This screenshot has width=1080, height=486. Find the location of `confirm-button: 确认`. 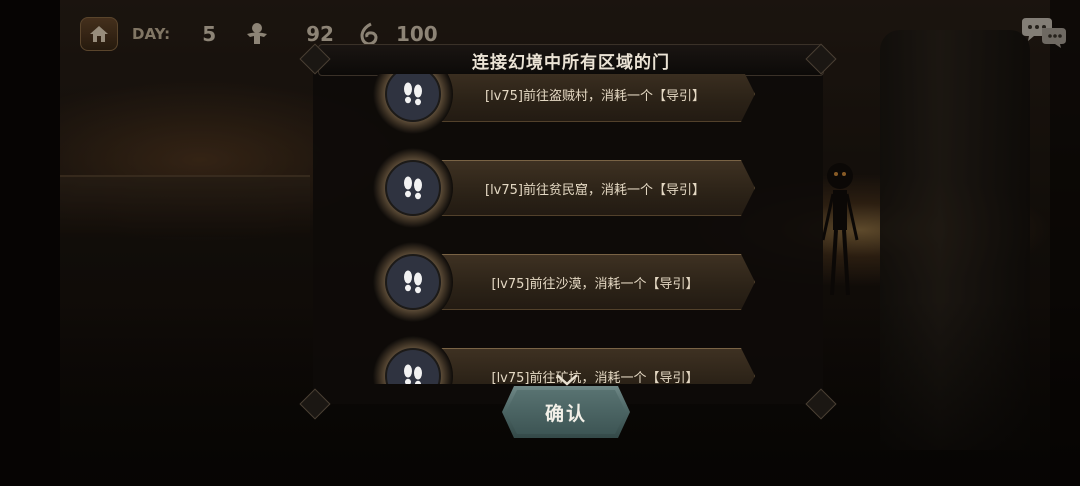

confirm-button: 确认 is located at coordinates (566, 412).